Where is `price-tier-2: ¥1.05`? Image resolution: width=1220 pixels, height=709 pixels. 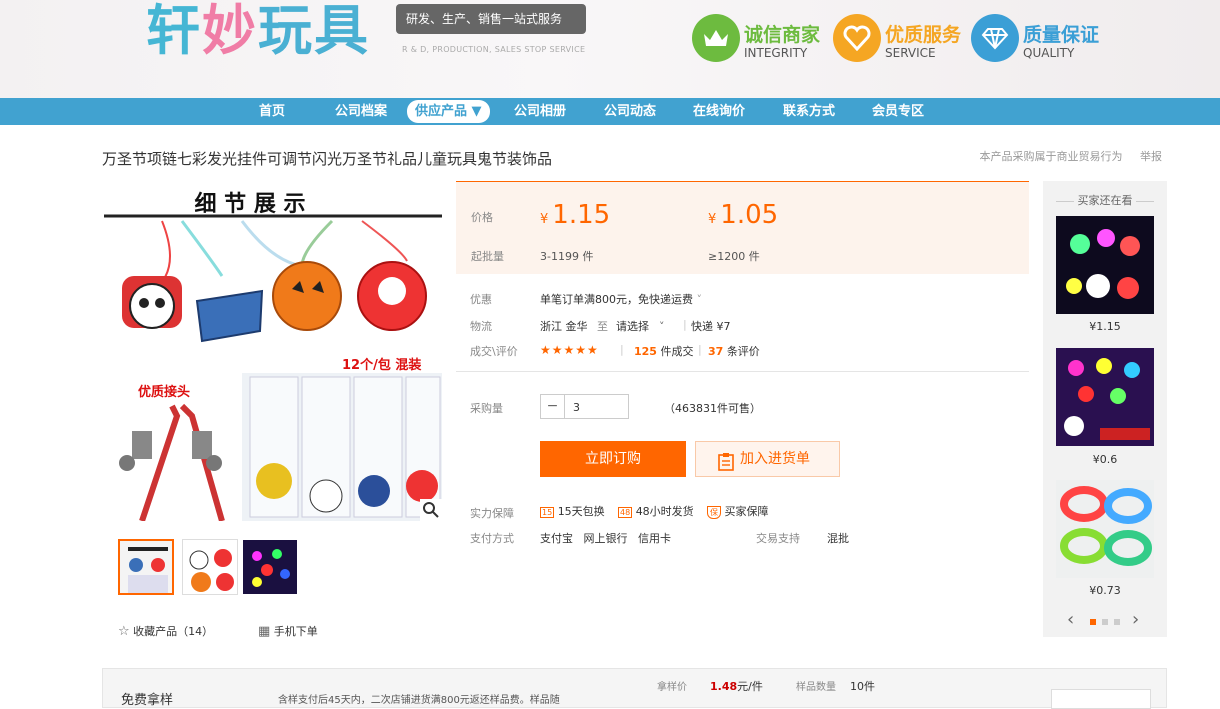 price-tier-2: ¥1.05 is located at coordinates (743, 215).